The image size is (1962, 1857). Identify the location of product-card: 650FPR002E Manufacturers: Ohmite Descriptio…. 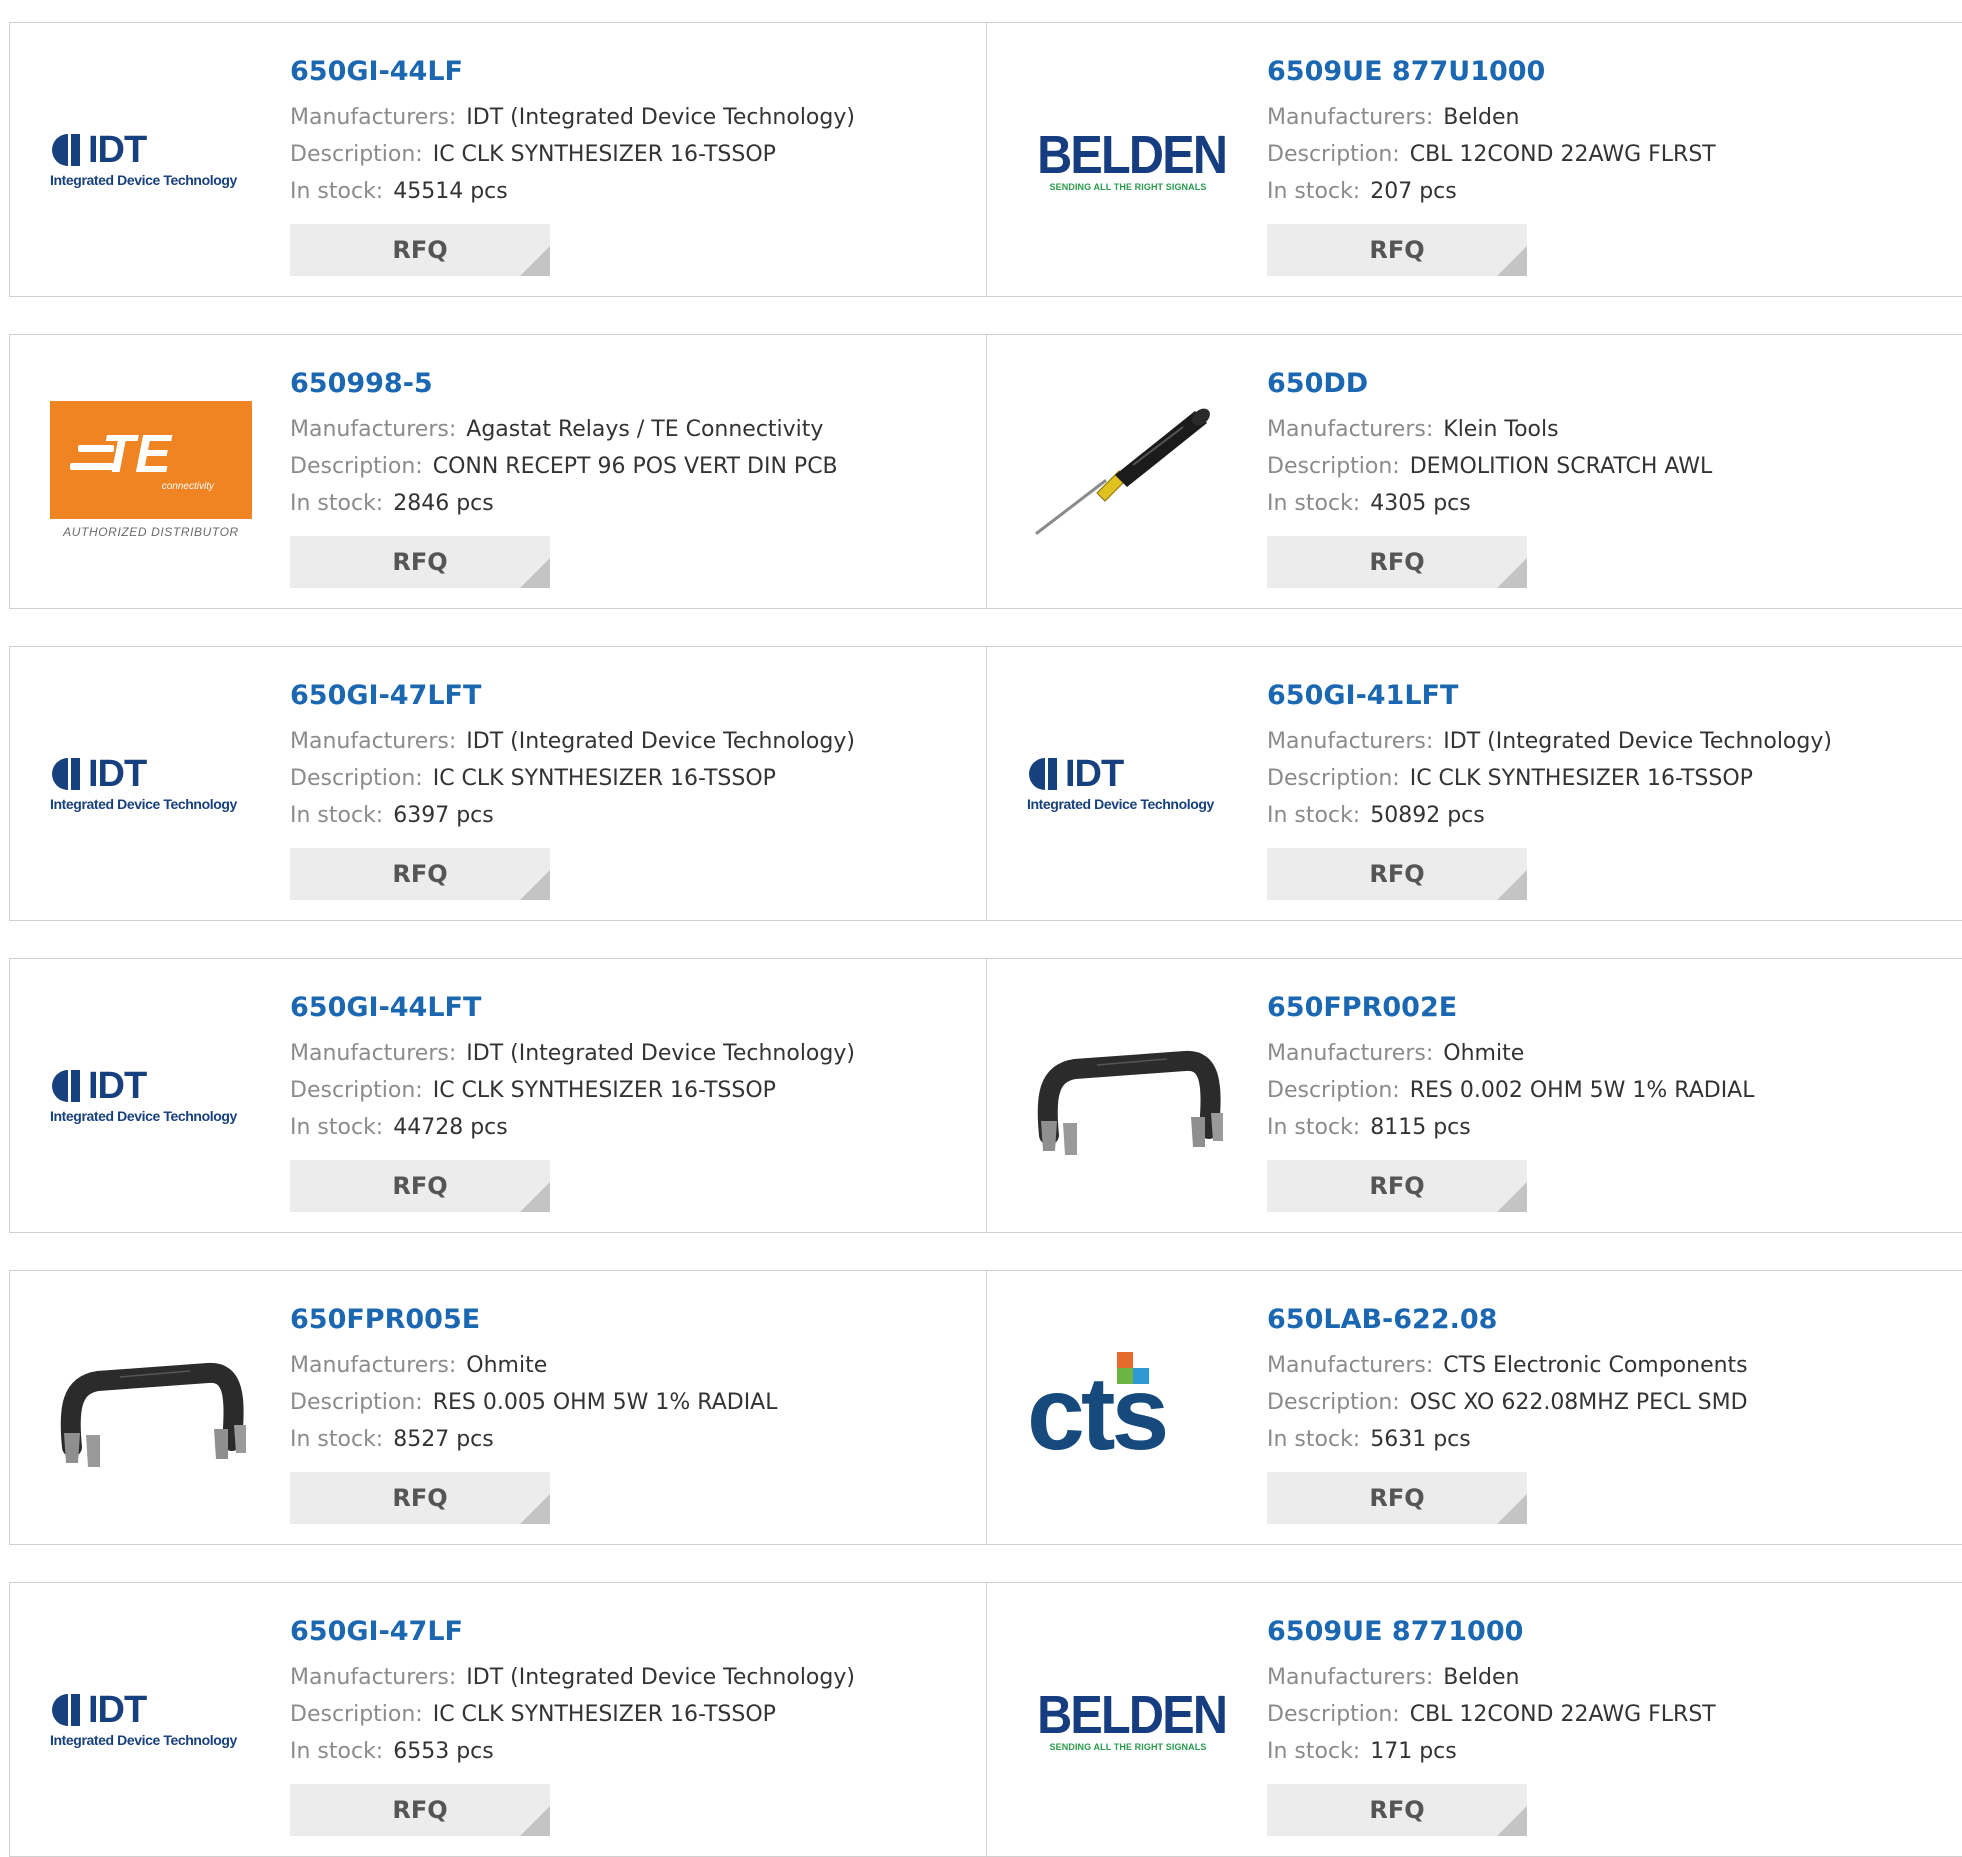
(1474, 1095).